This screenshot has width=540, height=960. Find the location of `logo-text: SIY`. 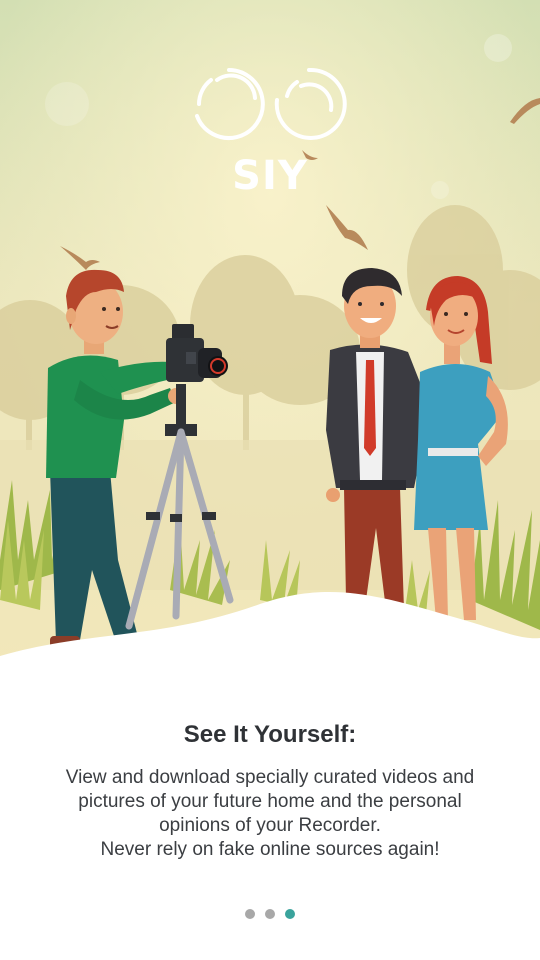

logo-text: SIY is located at coordinates (270, 176).